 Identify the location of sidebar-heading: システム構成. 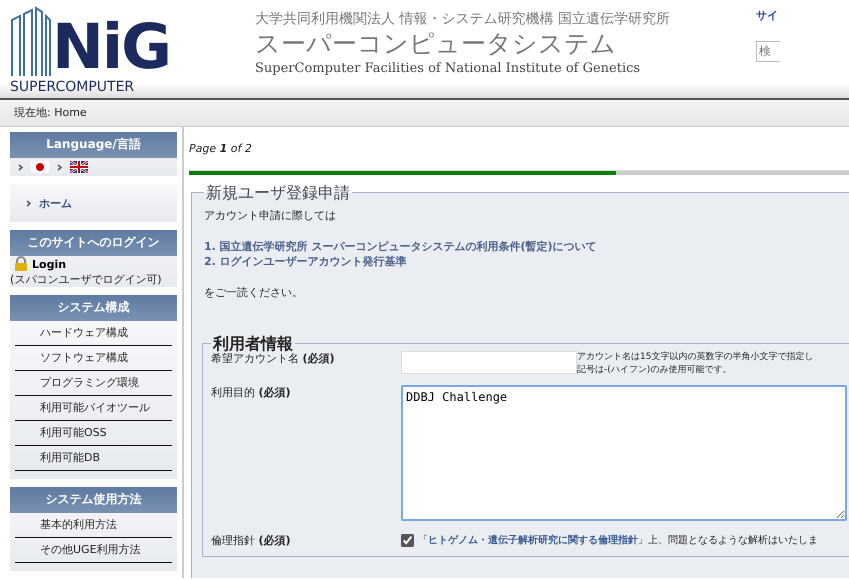
(93, 308).